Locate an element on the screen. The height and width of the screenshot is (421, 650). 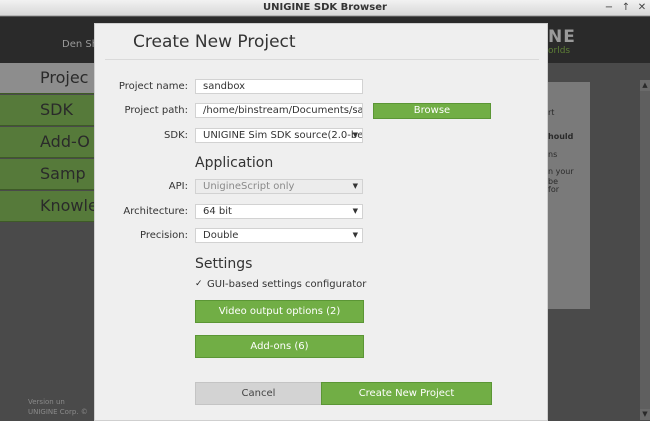
panel-text: rt is located at coordinates (551, 112).